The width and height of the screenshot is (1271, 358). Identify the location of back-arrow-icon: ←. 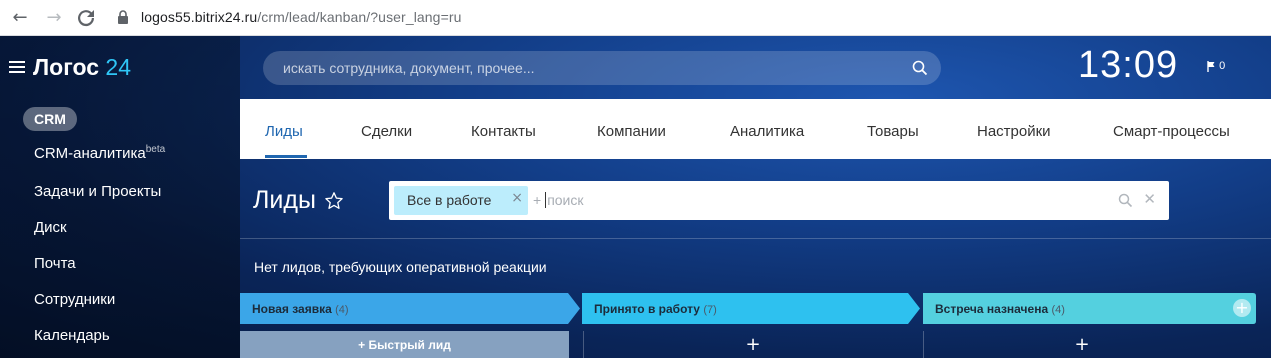
(20, 18).